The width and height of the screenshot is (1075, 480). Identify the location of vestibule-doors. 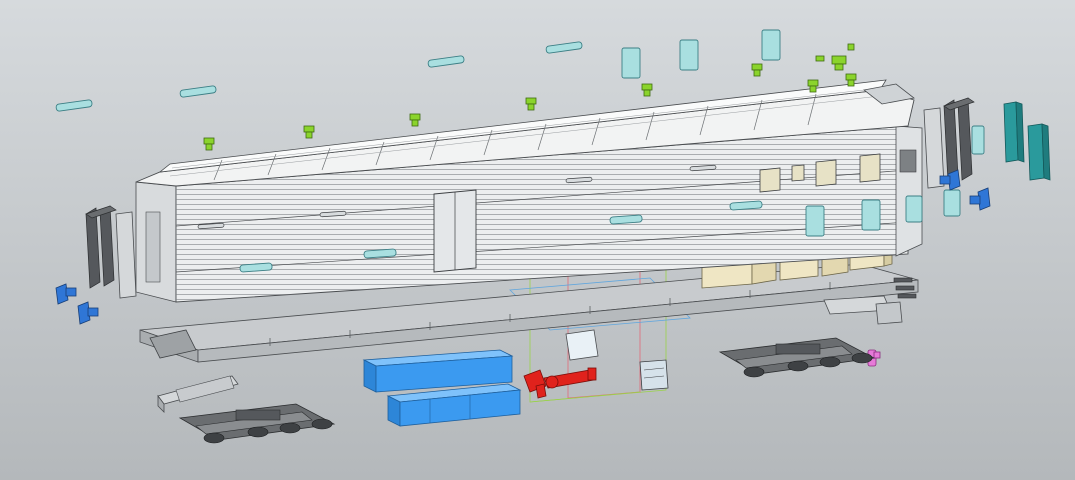
(1027, 141).